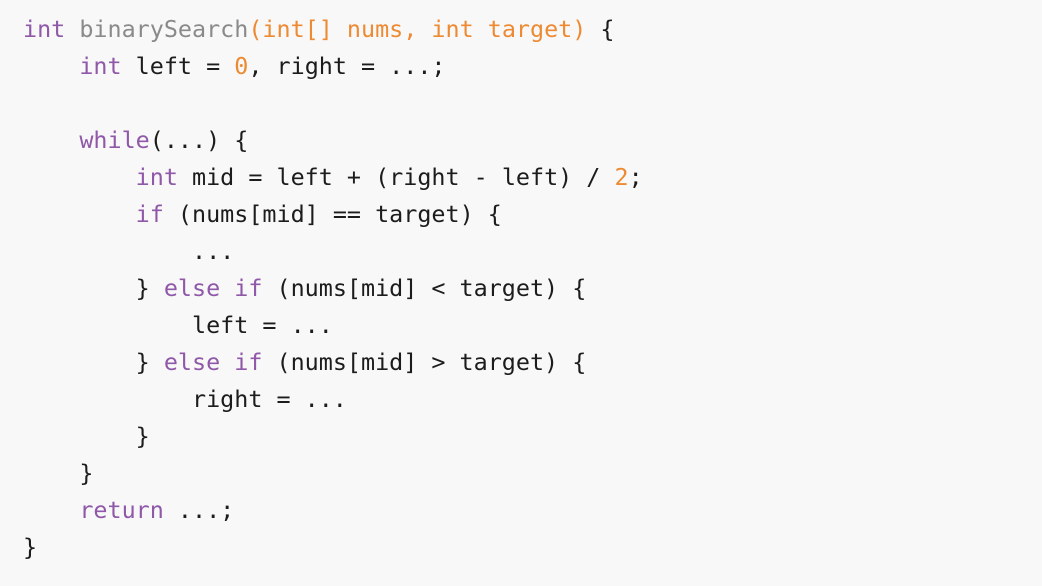 The height and width of the screenshot is (586, 1042). What do you see at coordinates (600, 29) in the screenshot?
I see `code-token: {` at bounding box center [600, 29].